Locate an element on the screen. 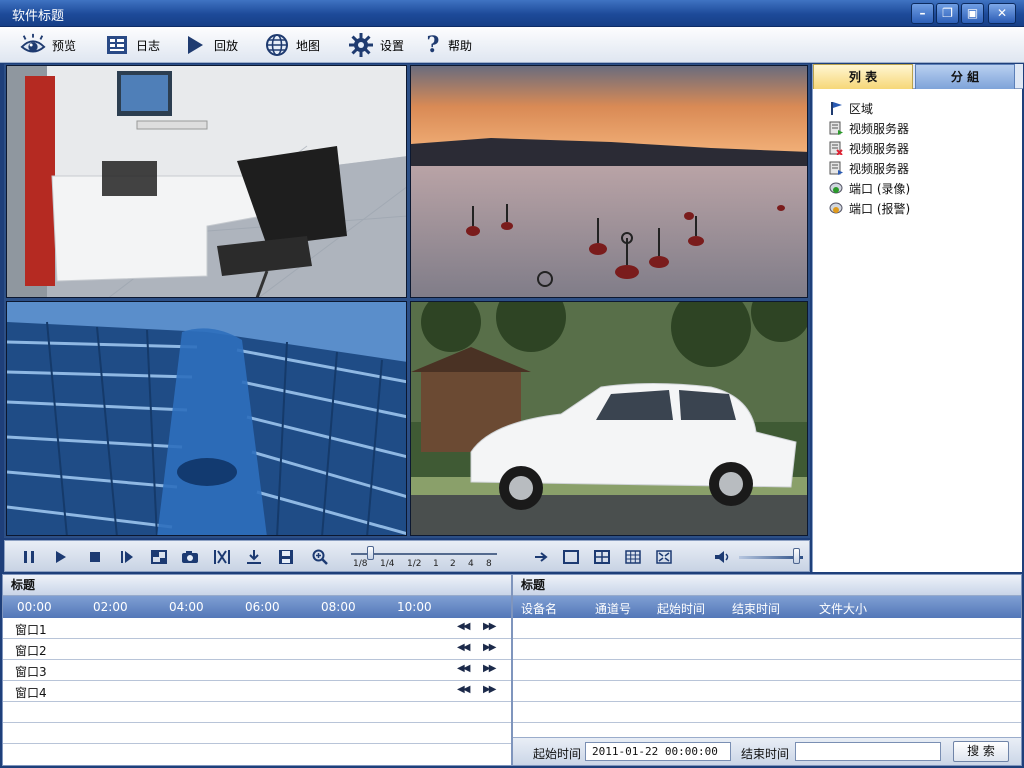 This screenshot has height=768, width=1024. mute-button is located at coordinates (723, 557).